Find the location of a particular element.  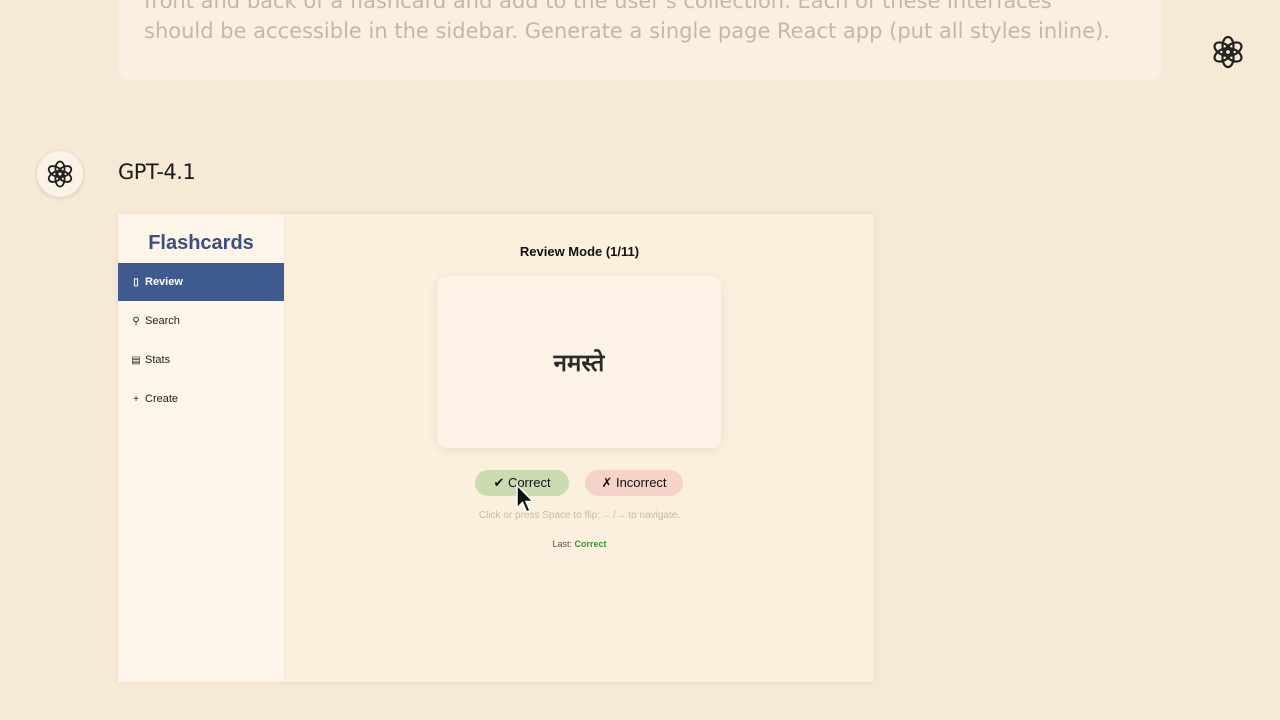

mouse-pointer-icon is located at coordinates (525, 498).